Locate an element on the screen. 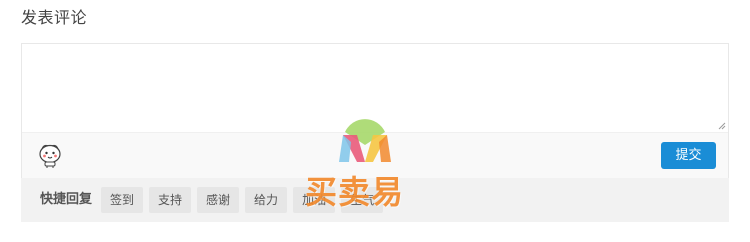 The height and width of the screenshot is (242, 750). emoji-face-icon is located at coordinates (50, 156).